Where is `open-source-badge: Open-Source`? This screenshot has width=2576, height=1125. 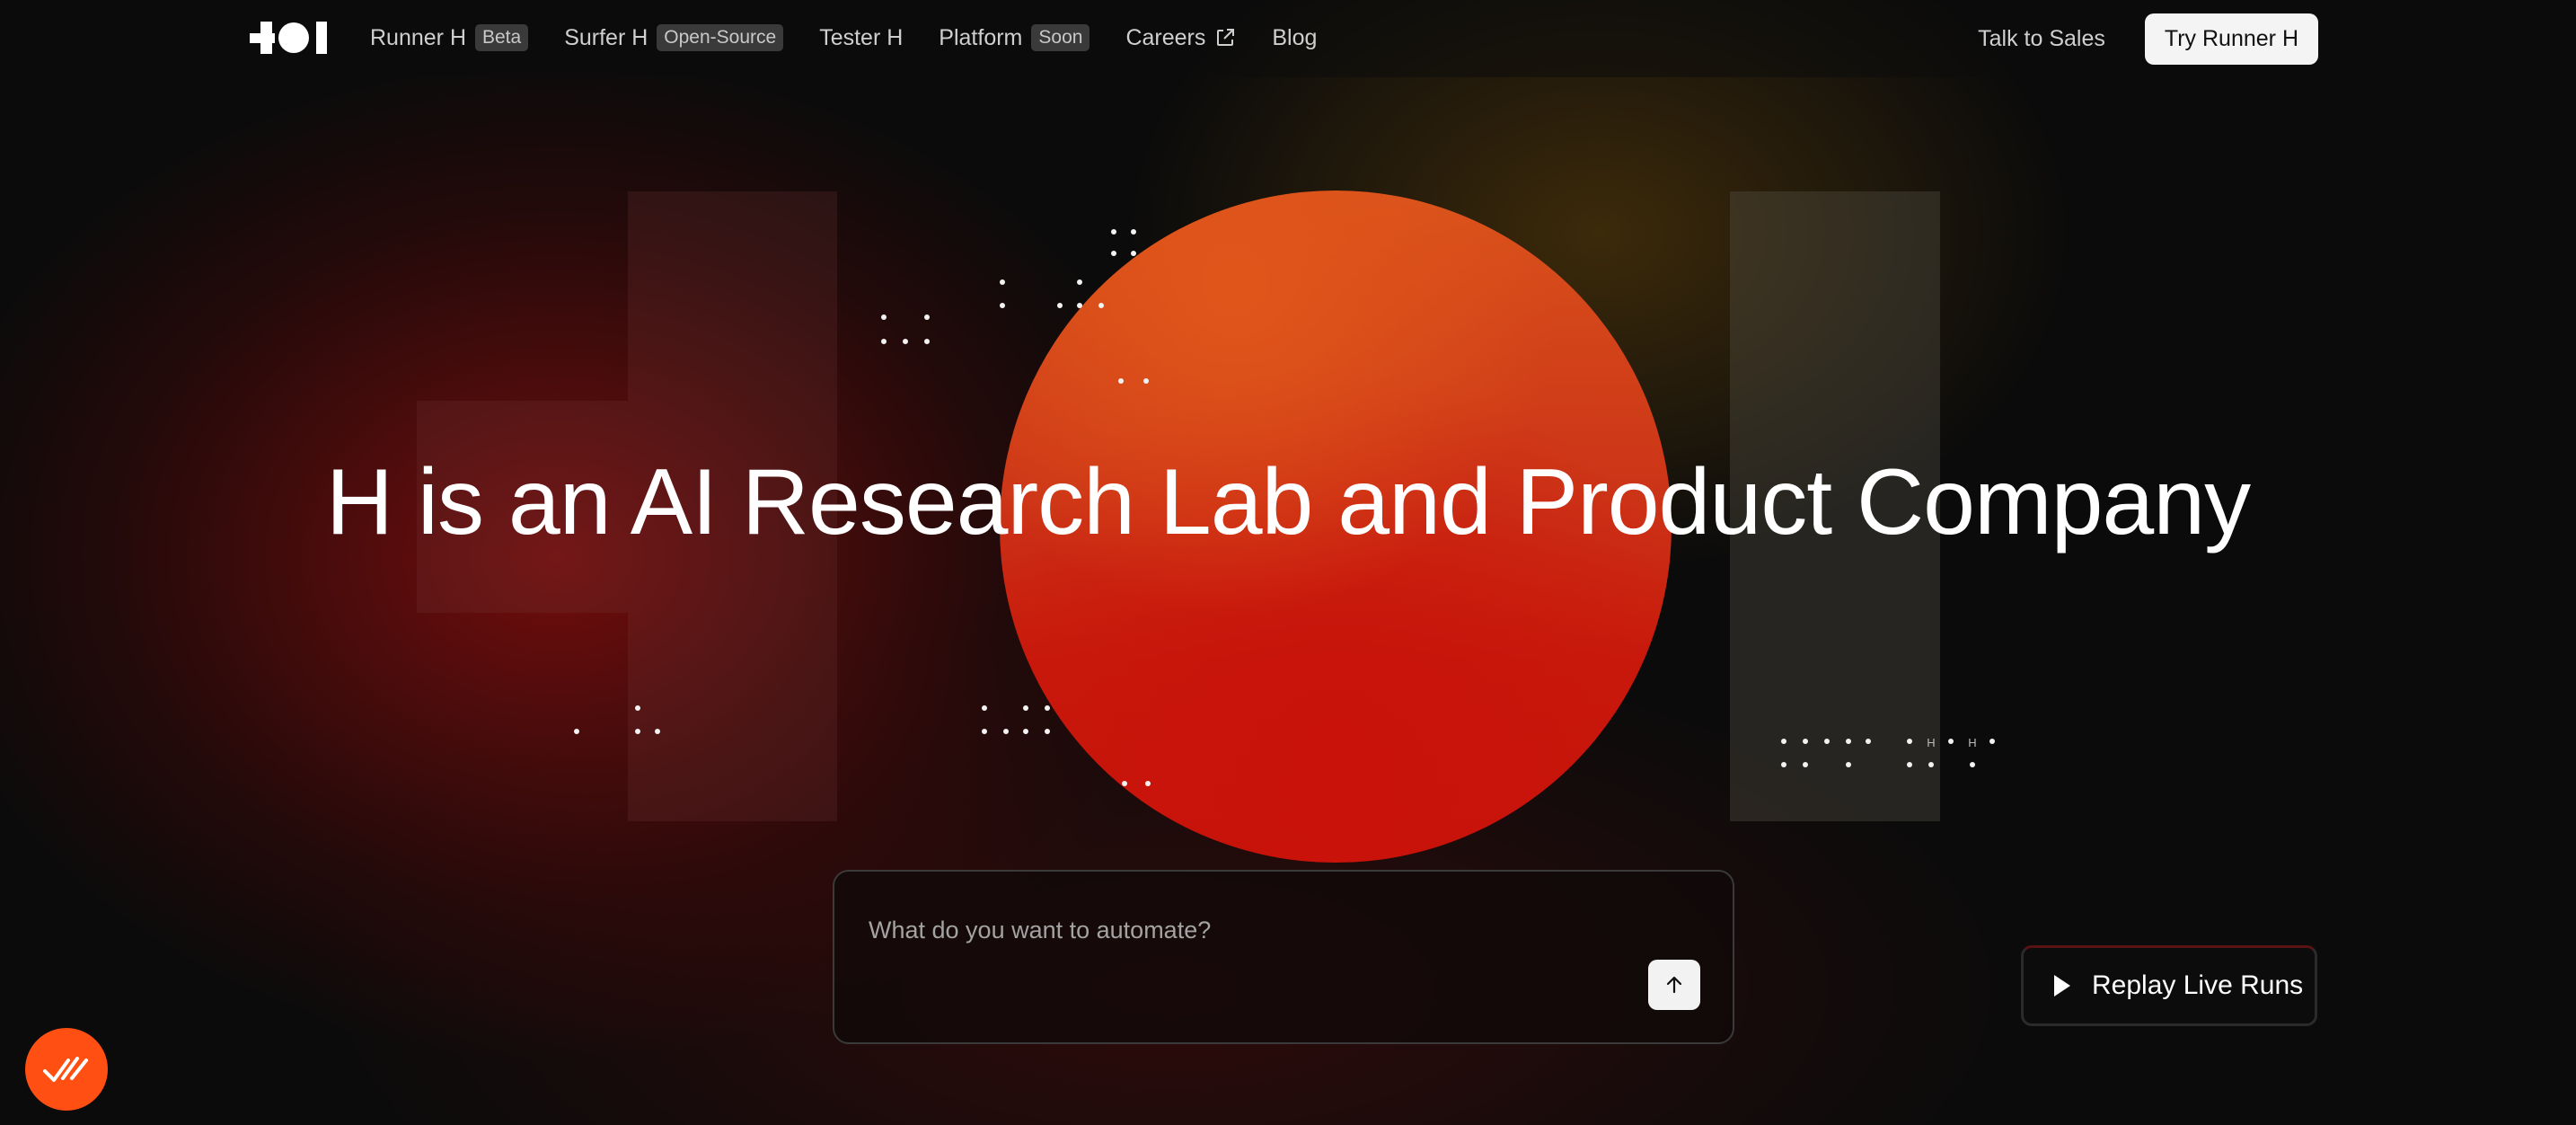
open-source-badge: Open-Source is located at coordinates (720, 37).